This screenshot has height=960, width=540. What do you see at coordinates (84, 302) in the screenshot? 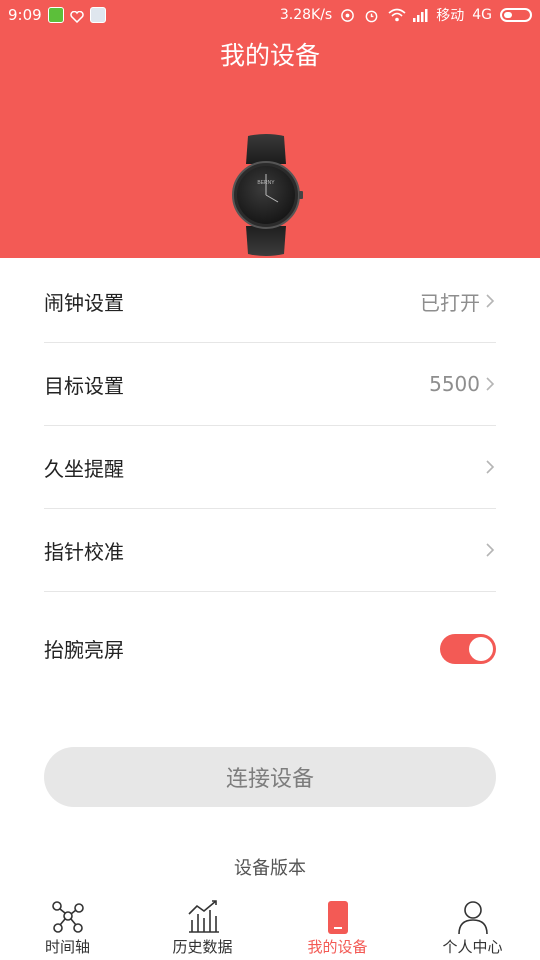
I see `alarm-settings-label: 闹钟设置` at bounding box center [84, 302].